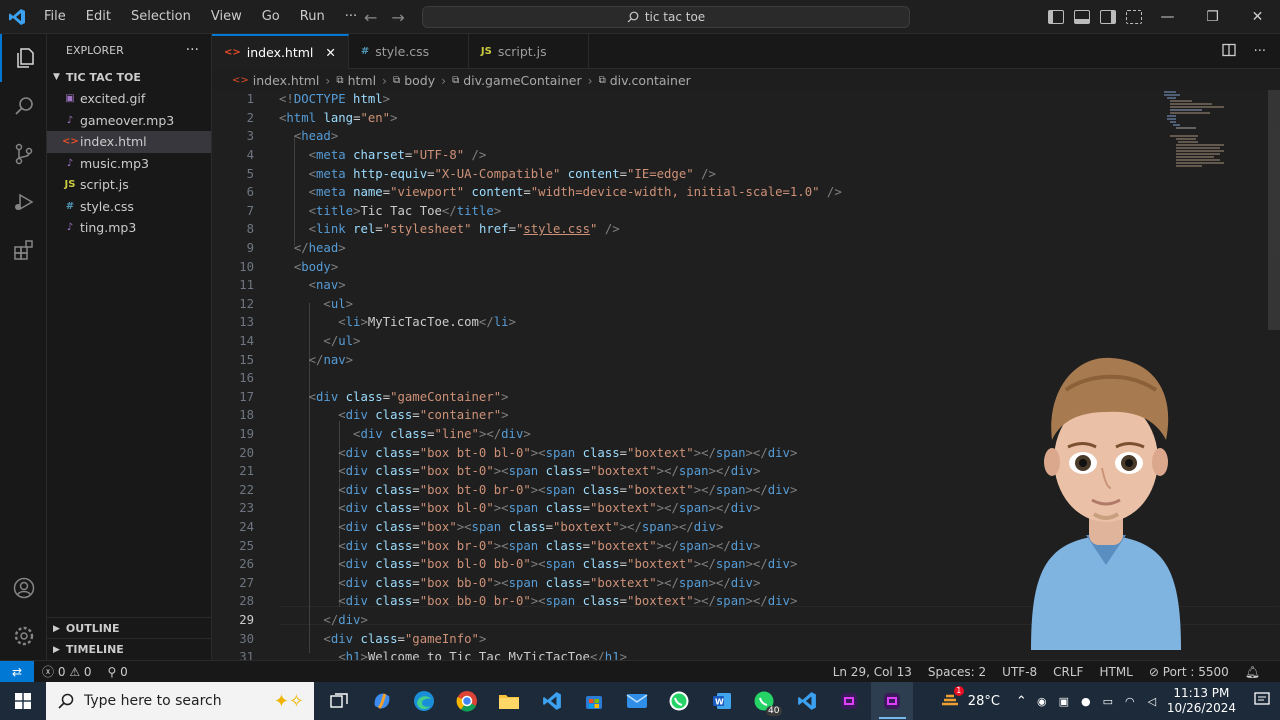  I want to click on toggle-panel-icon, so click(1082, 17).